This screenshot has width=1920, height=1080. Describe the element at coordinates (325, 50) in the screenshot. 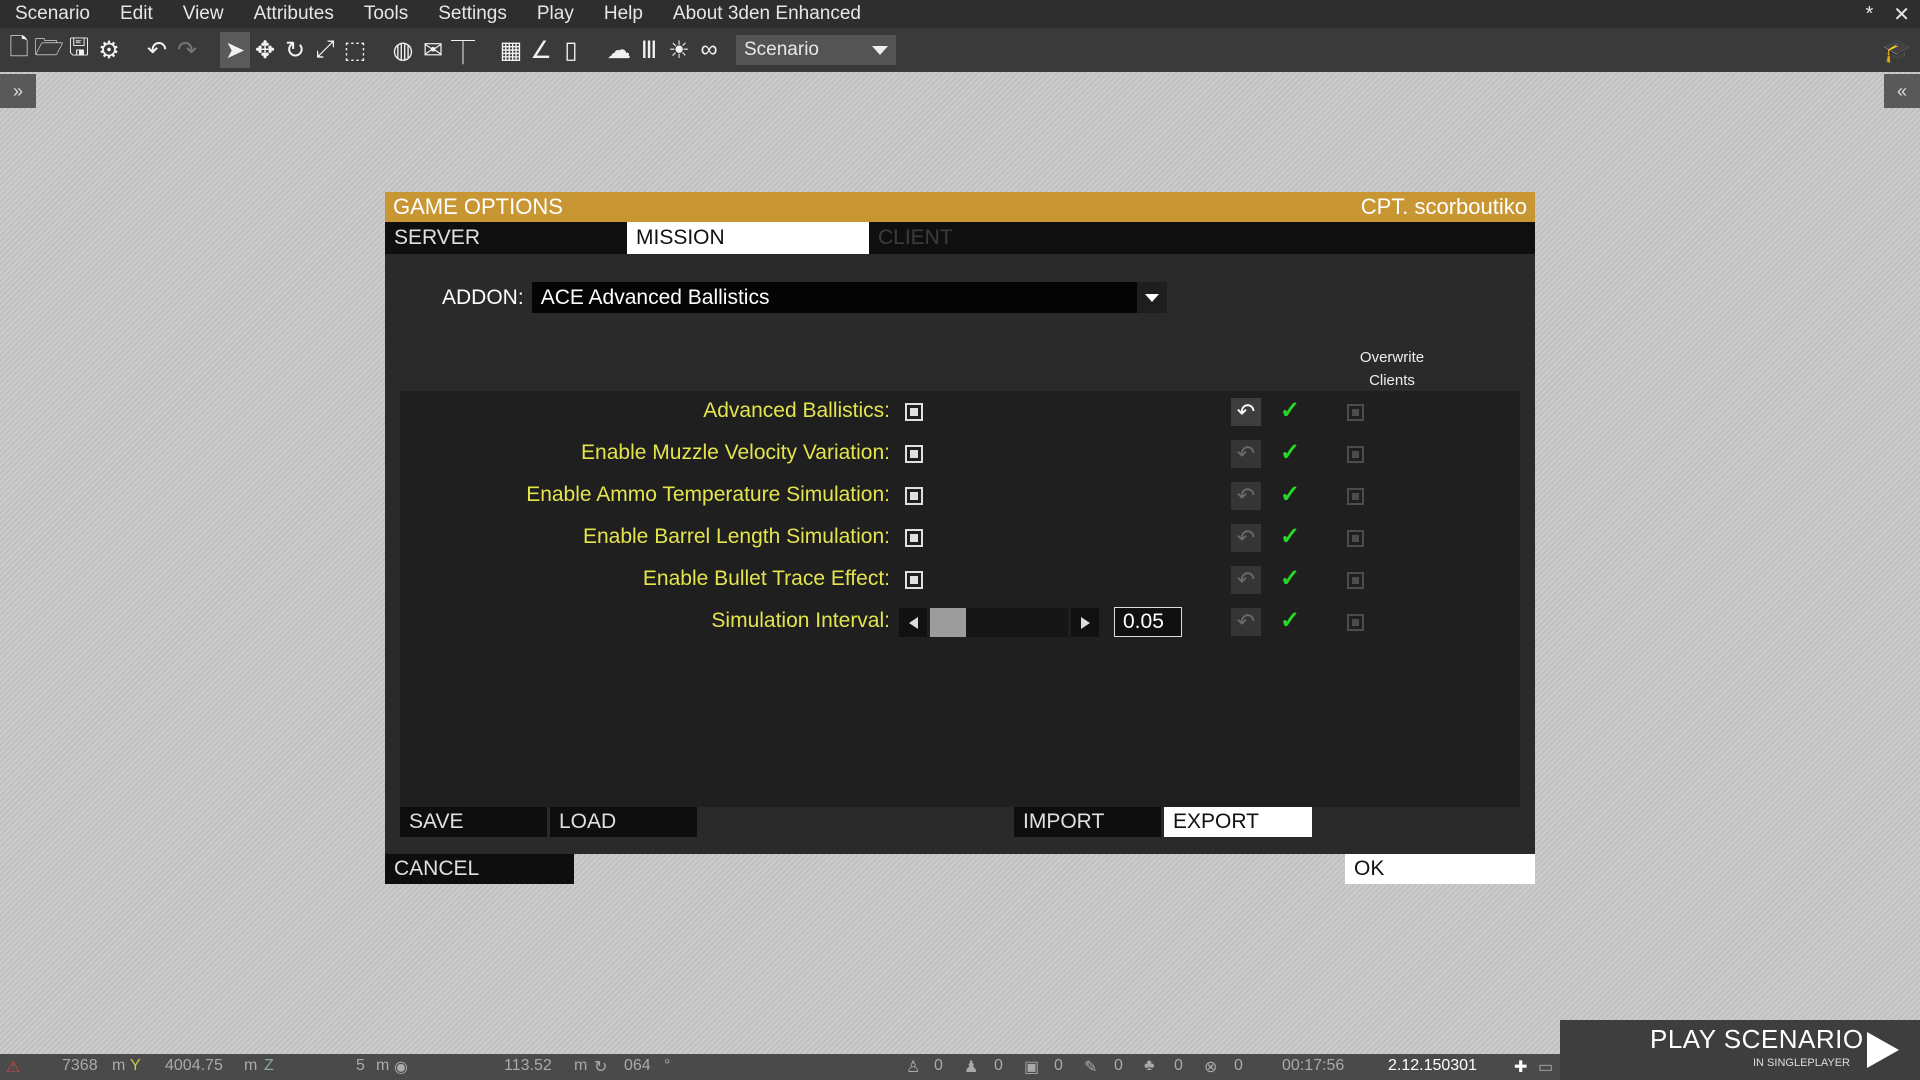

I see `scale-icon: ⤢` at that location.